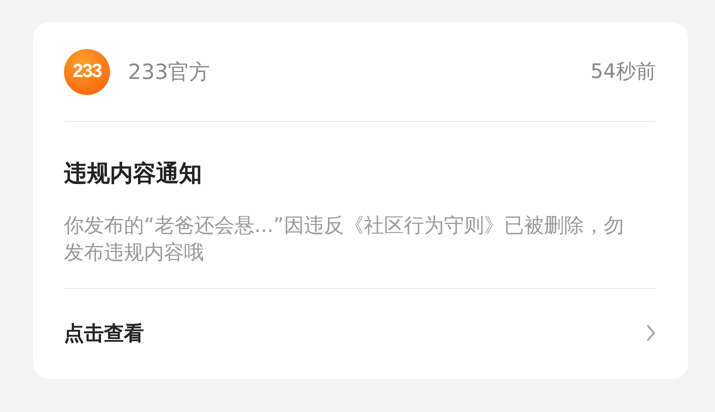 The width and height of the screenshot is (715, 412). What do you see at coordinates (170, 72) in the screenshot?
I see `sender-name: 233官方` at bounding box center [170, 72].